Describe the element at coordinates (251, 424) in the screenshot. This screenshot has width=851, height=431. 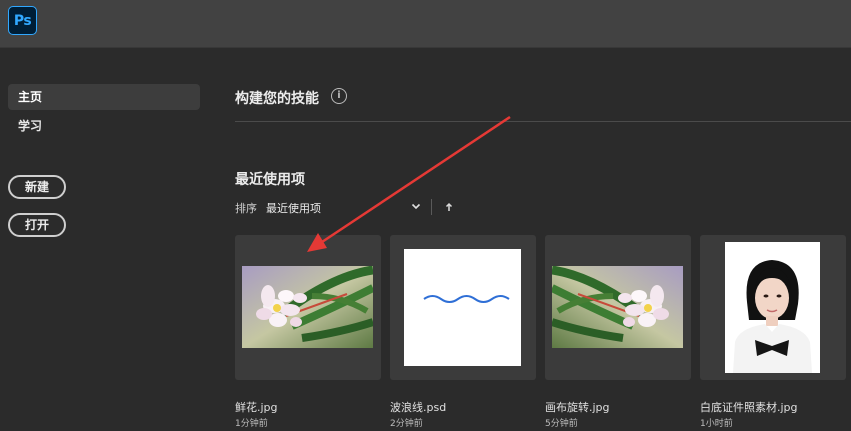
I see `file-time: 1分钟前` at that location.